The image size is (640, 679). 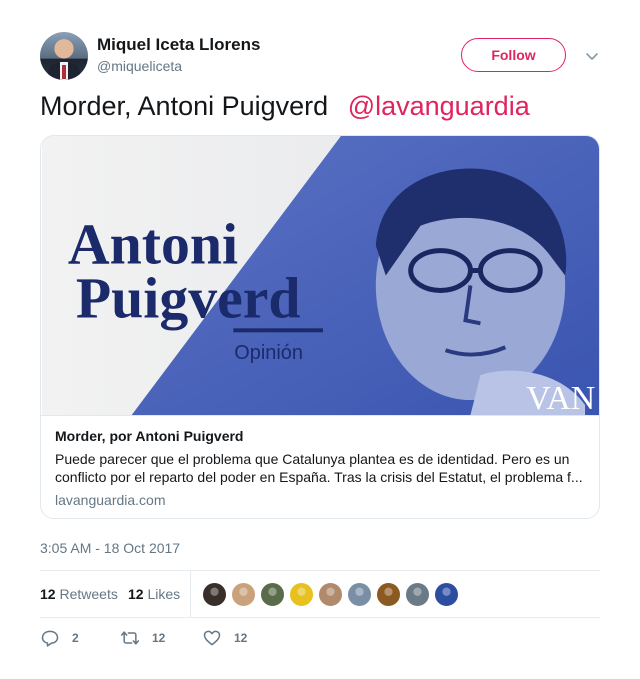 I want to click on heart-icon, so click(x=212, y=638).